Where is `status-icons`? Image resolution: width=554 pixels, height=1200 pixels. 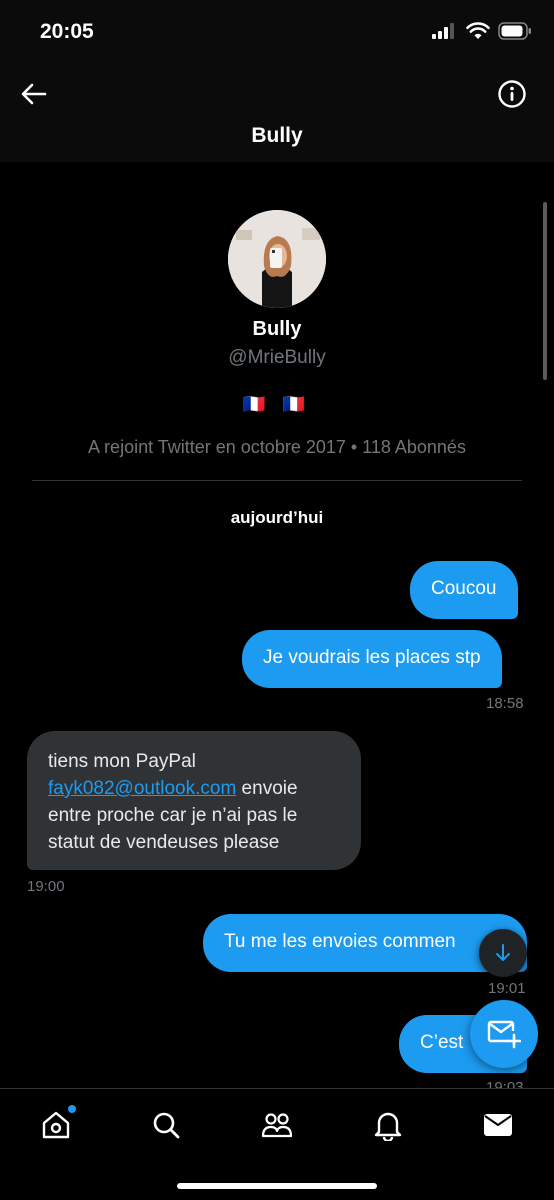 status-icons is located at coordinates (482, 31).